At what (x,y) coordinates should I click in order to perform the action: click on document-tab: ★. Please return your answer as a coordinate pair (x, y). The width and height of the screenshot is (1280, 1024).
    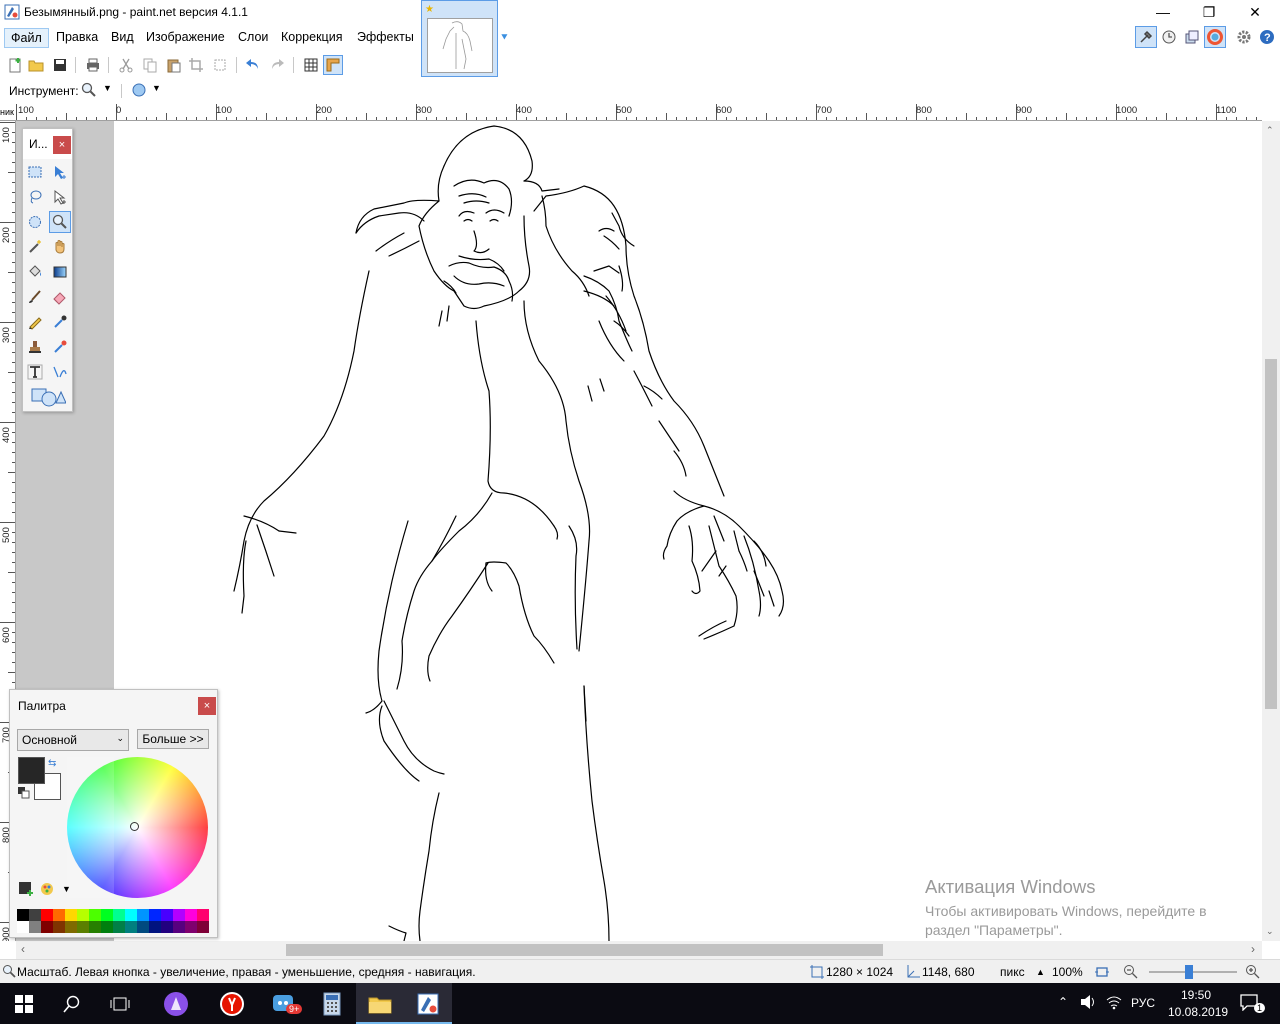
    Looking at the image, I should click on (459, 38).